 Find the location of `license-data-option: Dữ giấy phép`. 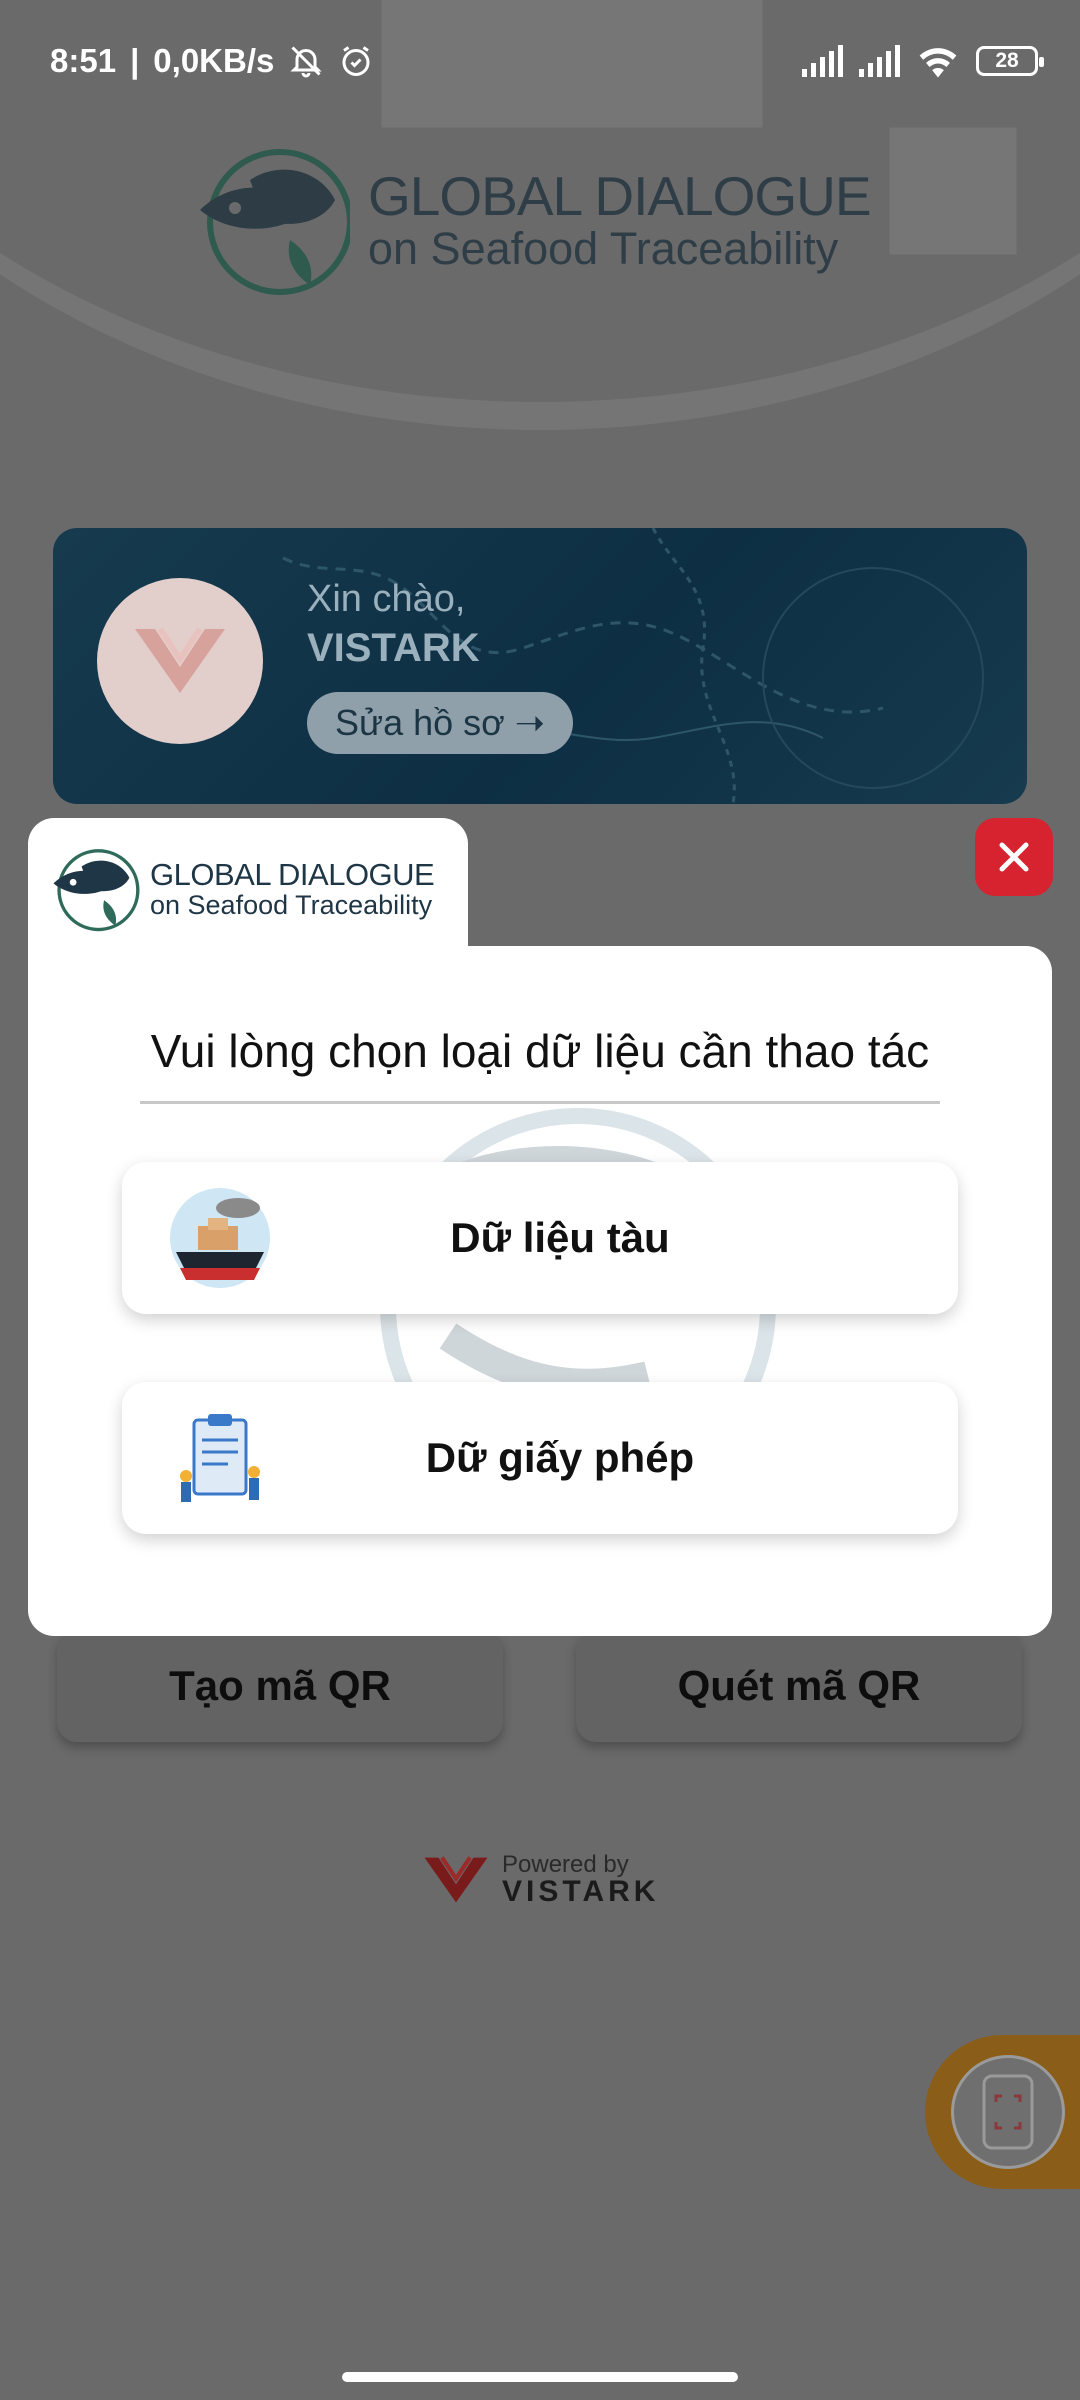

license-data-option: Dữ giấy phép is located at coordinates (540, 1458).